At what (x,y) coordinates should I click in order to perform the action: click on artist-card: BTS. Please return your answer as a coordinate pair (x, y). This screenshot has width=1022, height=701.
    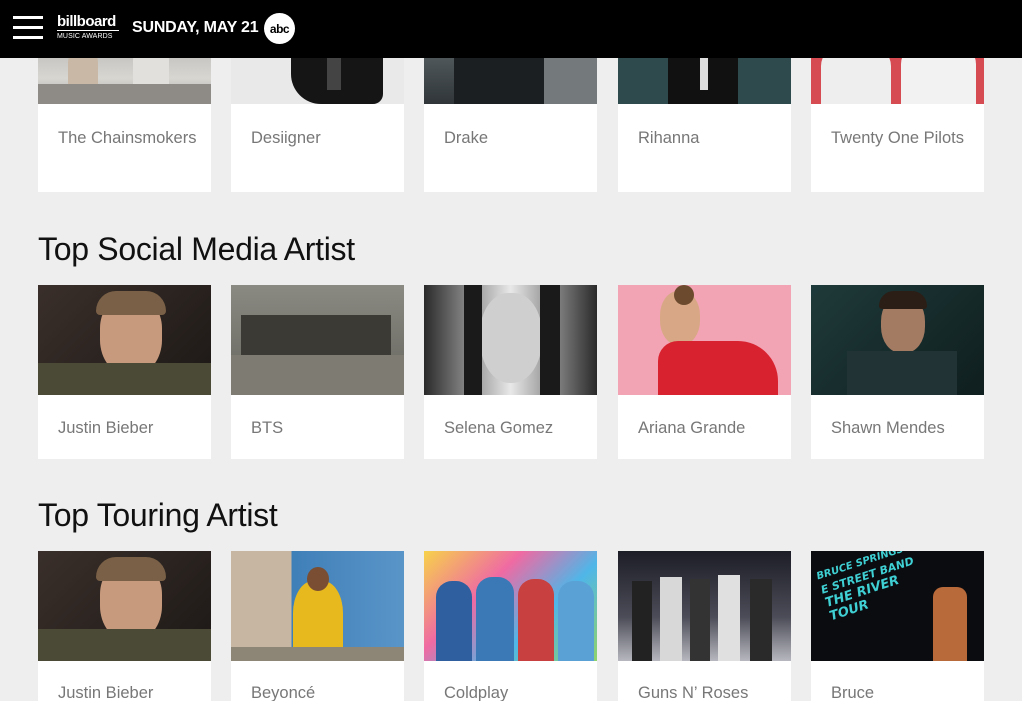
    Looking at the image, I should click on (317, 372).